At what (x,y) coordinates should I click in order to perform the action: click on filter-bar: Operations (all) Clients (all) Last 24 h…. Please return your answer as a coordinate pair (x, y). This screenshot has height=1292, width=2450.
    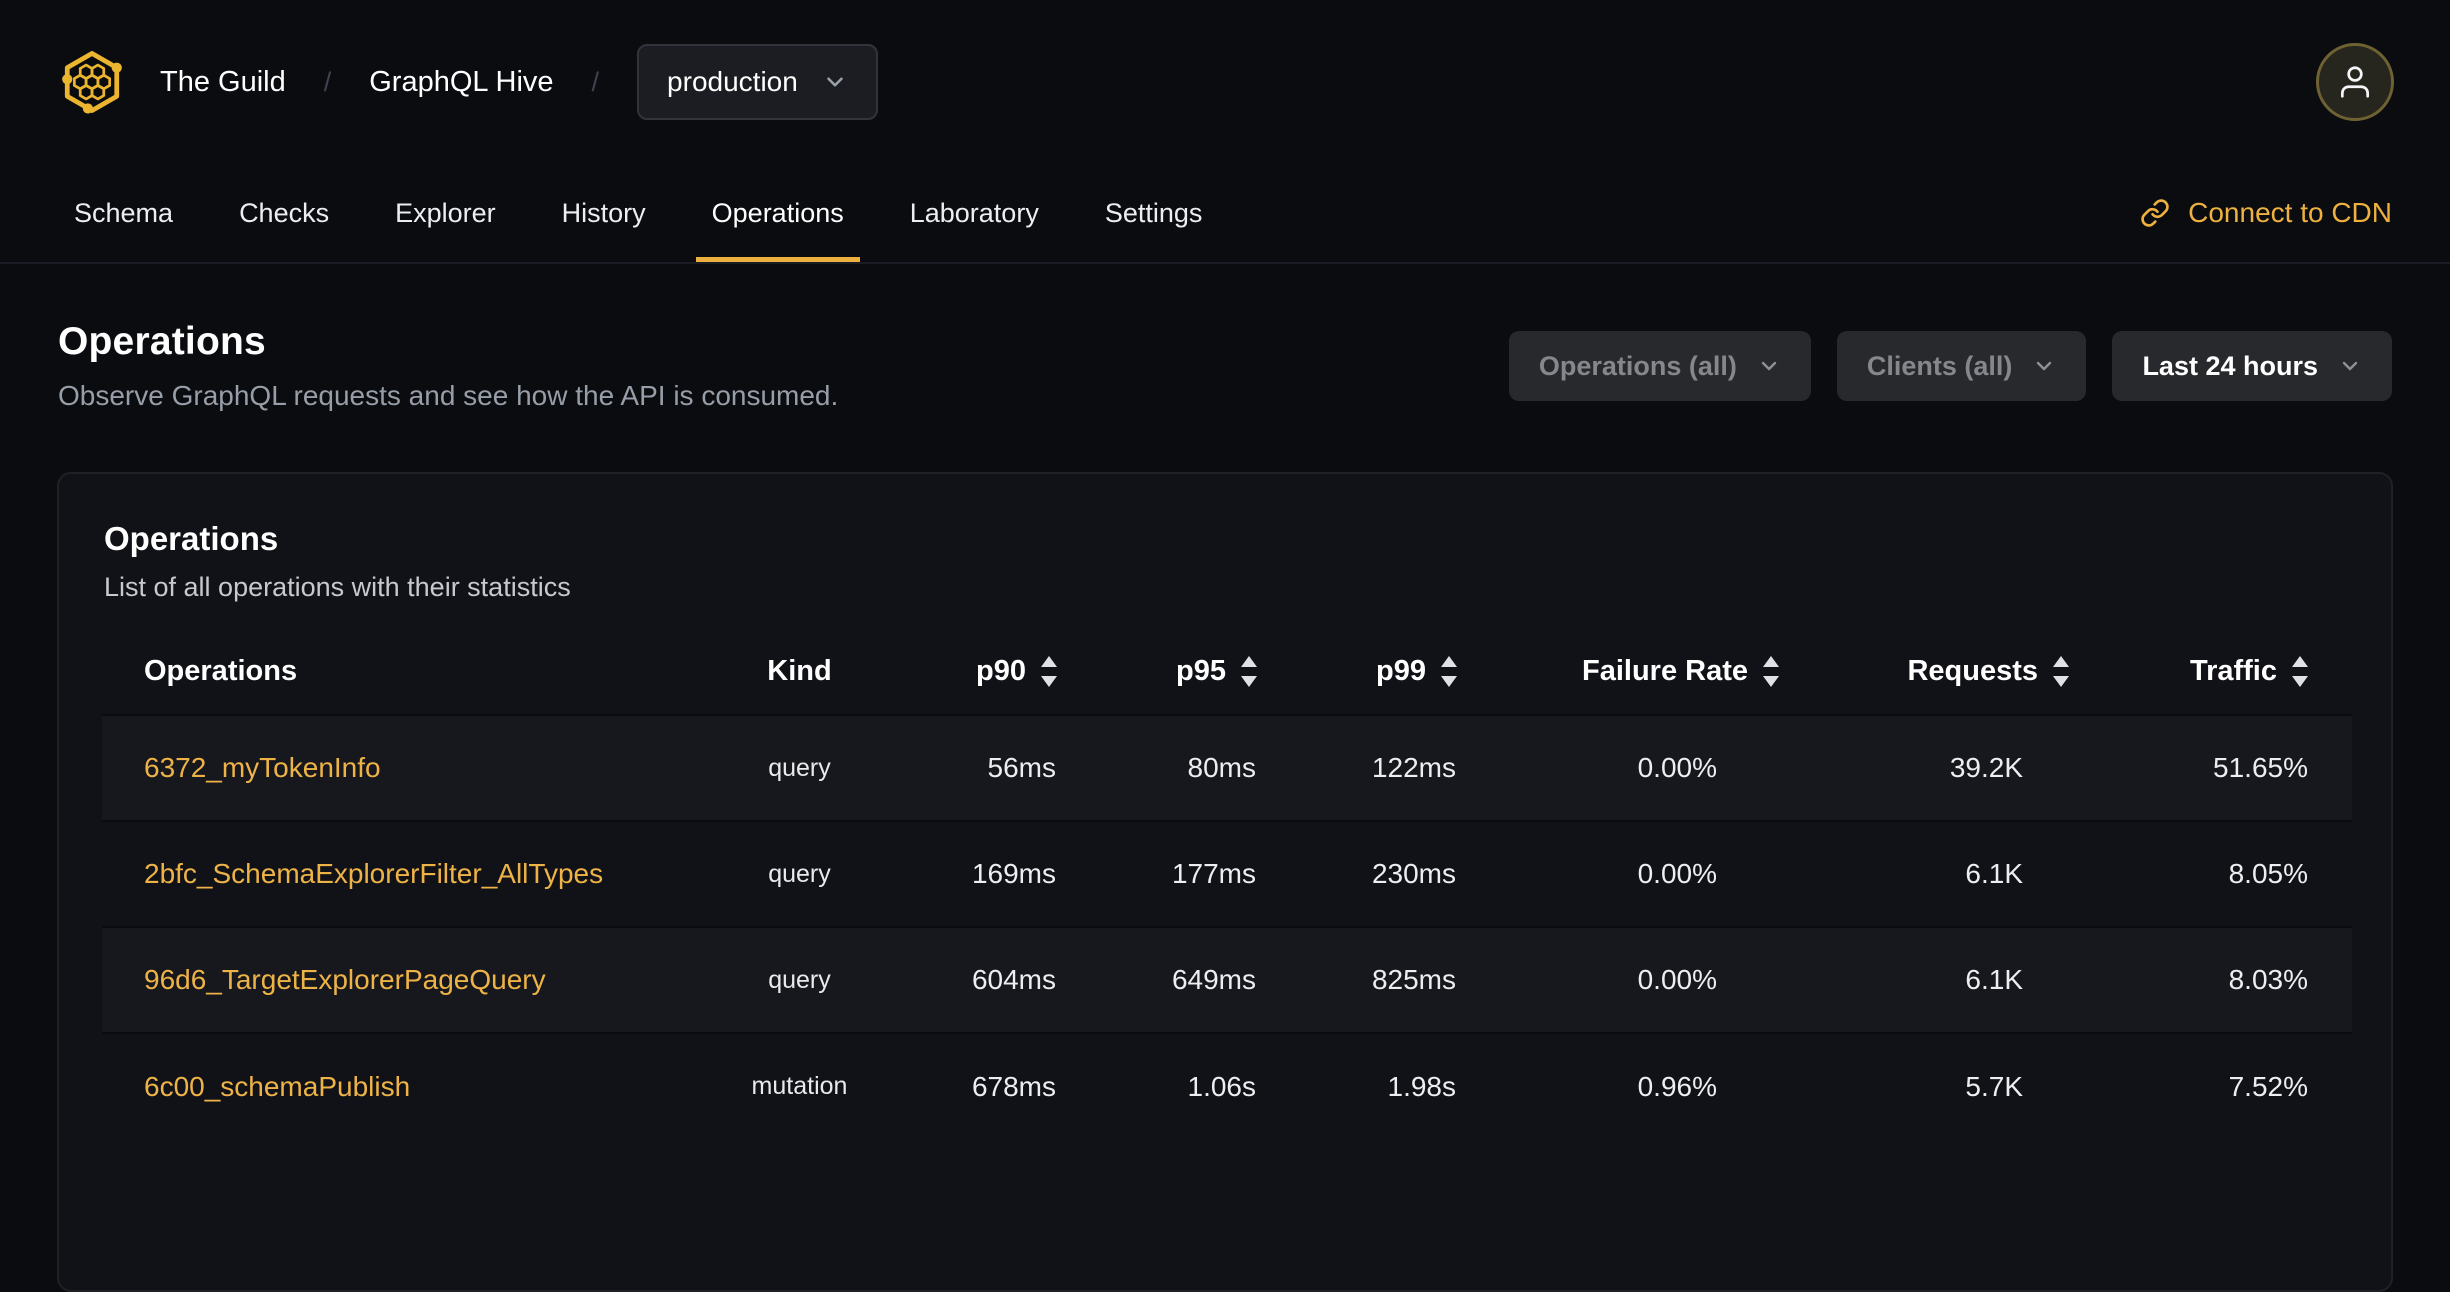
    Looking at the image, I should click on (1950, 366).